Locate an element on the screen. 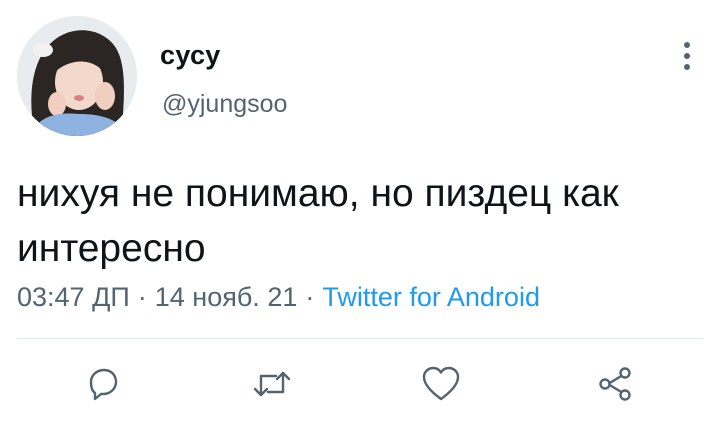 This screenshot has width=720, height=436. reply-button is located at coordinates (103, 384).